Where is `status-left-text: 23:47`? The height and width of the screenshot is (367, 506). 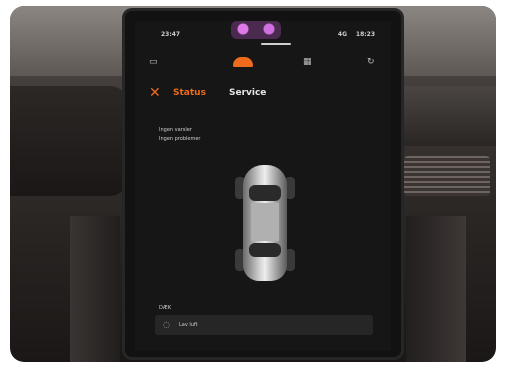
status-left-text: 23:47 is located at coordinates (171, 34).